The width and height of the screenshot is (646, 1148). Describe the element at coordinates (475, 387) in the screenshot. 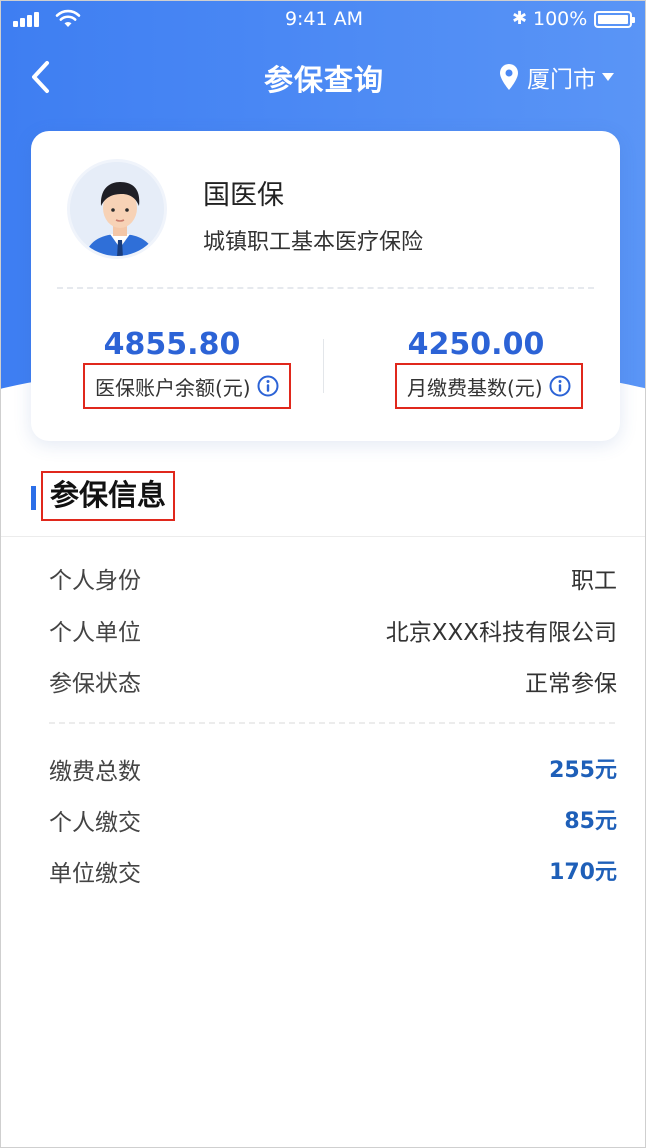

I see `monthly-base-label-text: 月缴费基数(元)` at that location.